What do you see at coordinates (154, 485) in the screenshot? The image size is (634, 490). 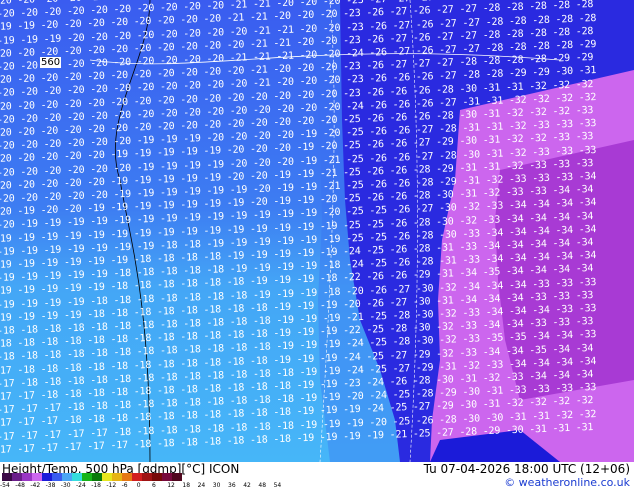 I see `colorbar-tick: 6` at bounding box center [154, 485].